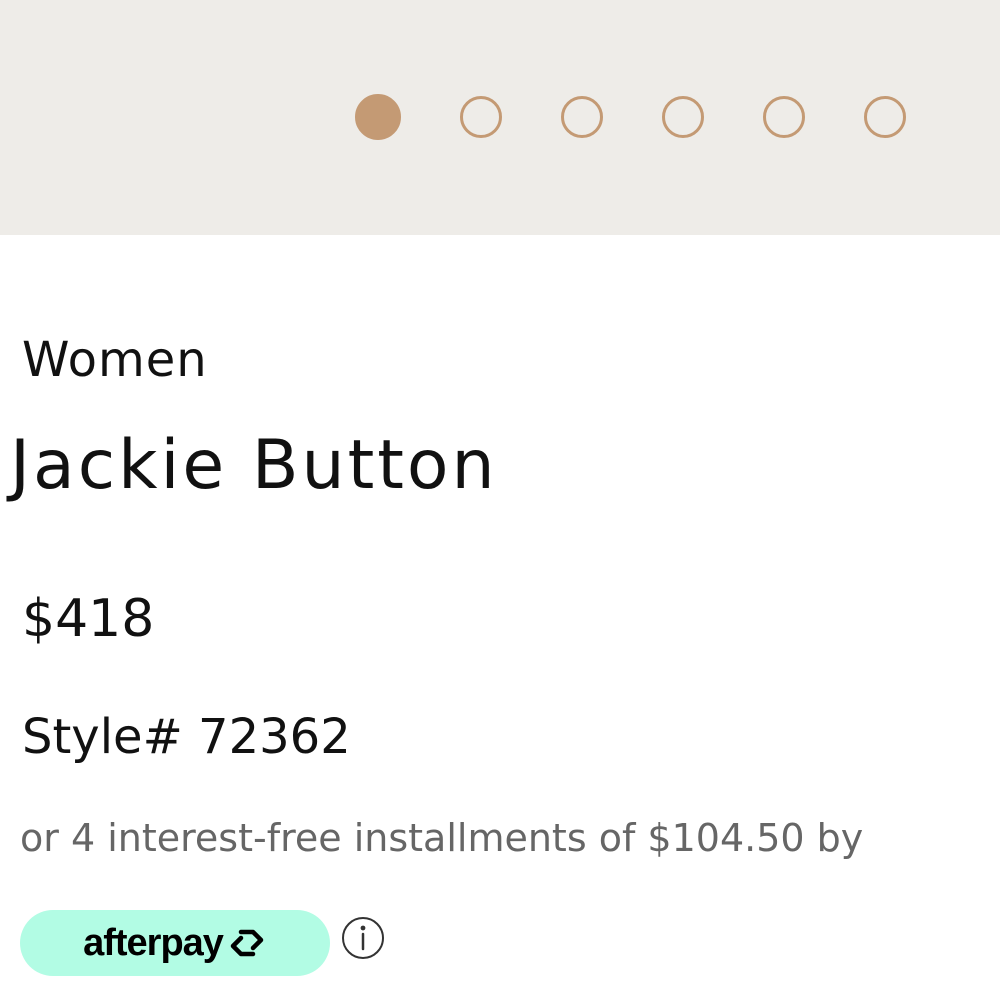 This screenshot has height=1000, width=1000. What do you see at coordinates (115, 360) in the screenshot?
I see `product-category: Women` at bounding box center [115, 360].